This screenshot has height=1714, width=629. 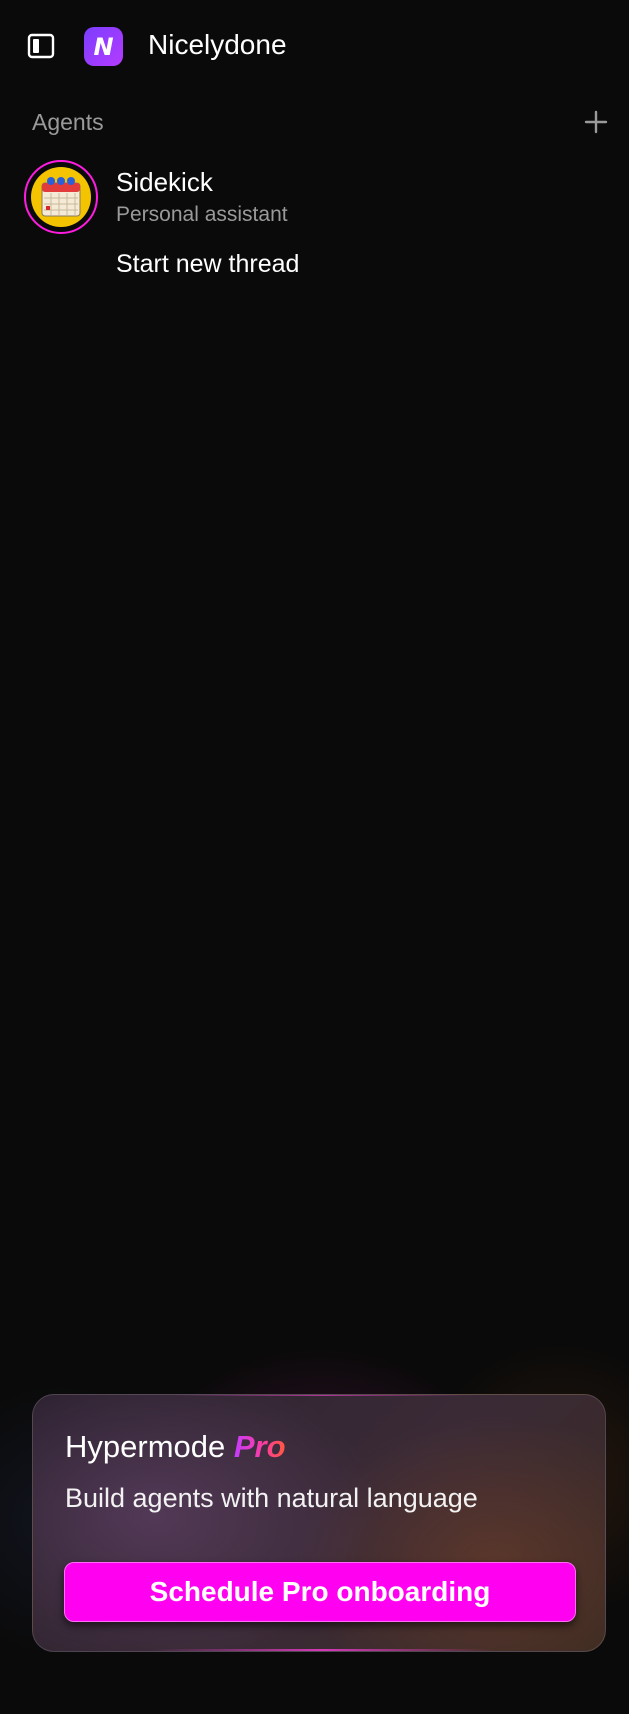 I want to click on top-bar: N Nicelydone, so click(x=314, y=46).